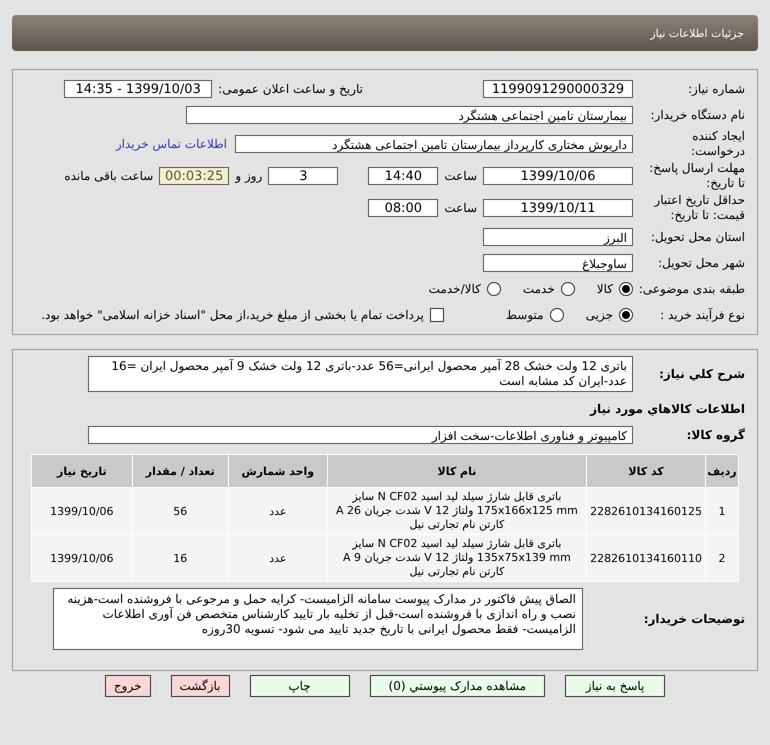 Image resolution: width=770 pixels, height=745 pixels. I want to click on field-label: شماره نیاز:, so click(716, 89).